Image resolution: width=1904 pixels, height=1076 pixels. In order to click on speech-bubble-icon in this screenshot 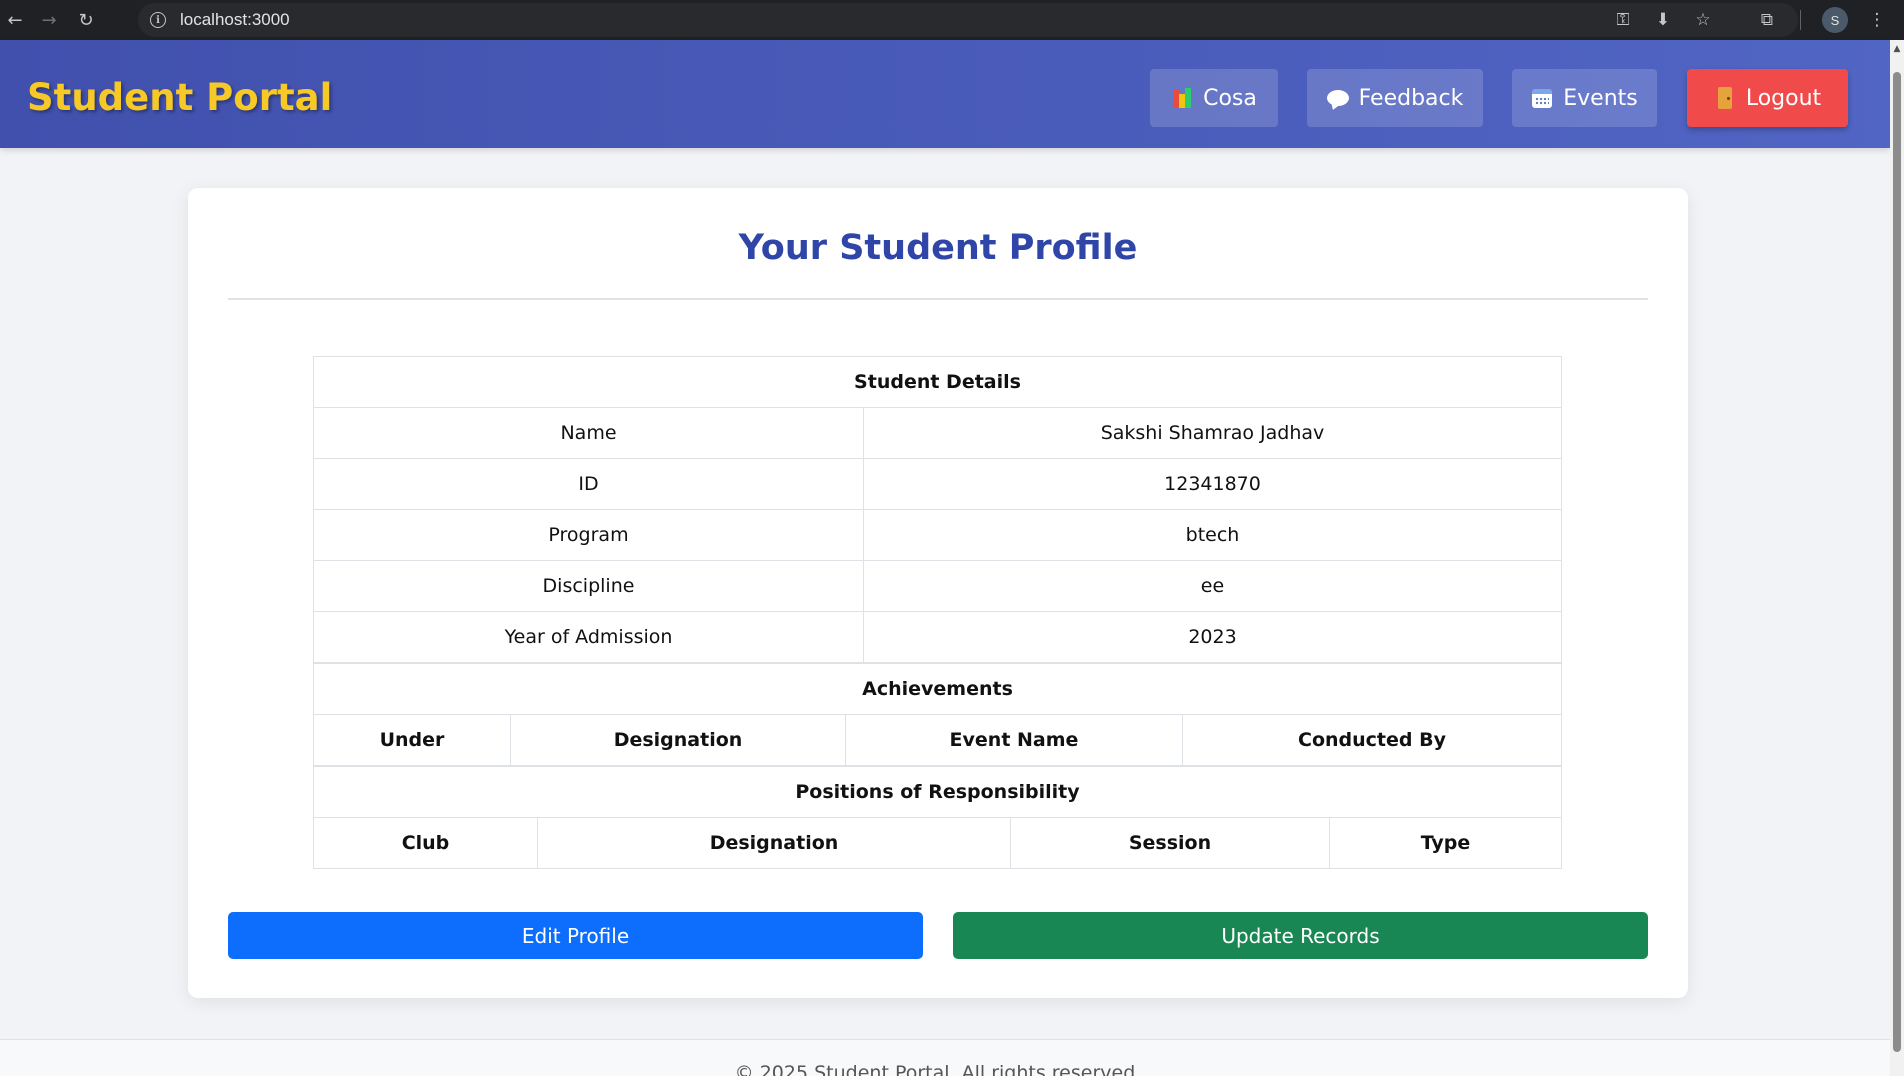, I will do `click(1337, 98)`.